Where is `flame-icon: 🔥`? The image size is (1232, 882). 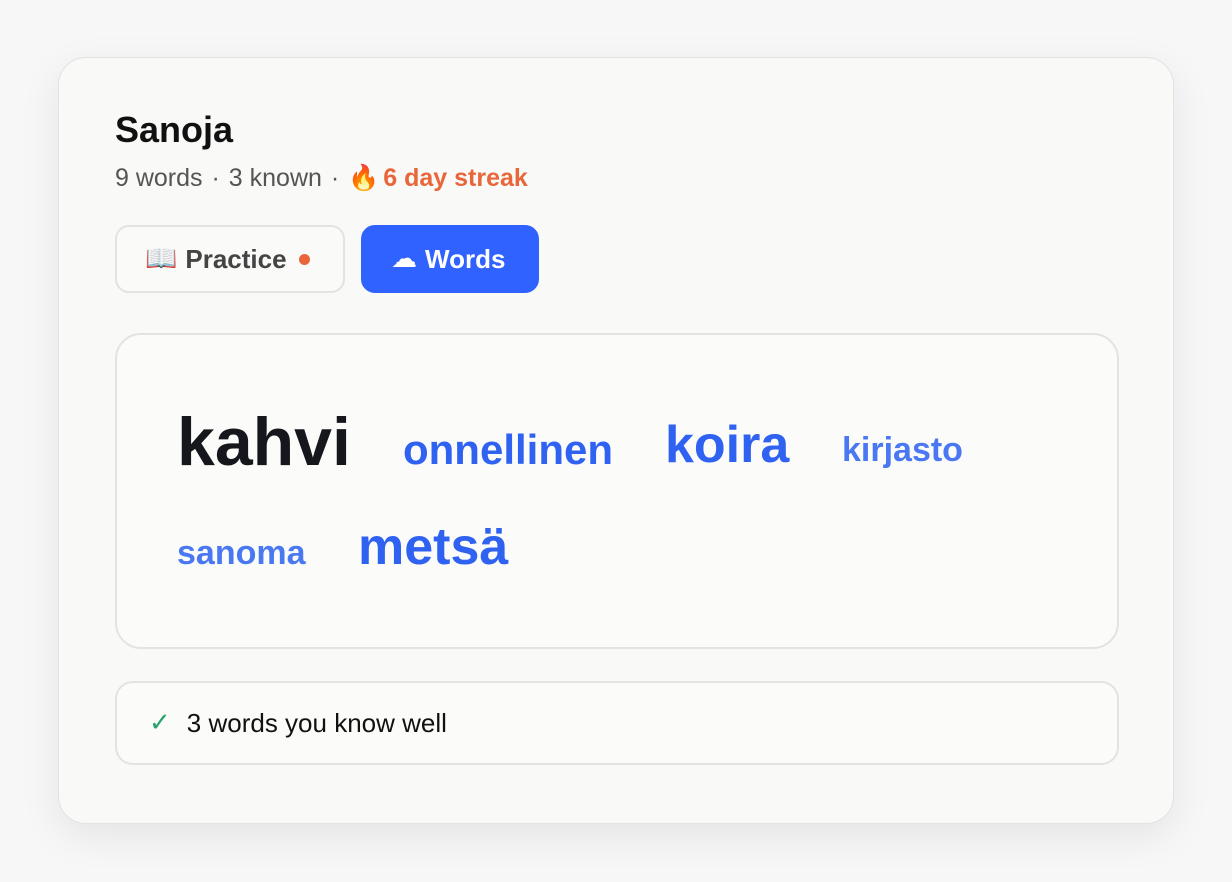
flame-icon: 🔥 is located at coordinates (364, 177).